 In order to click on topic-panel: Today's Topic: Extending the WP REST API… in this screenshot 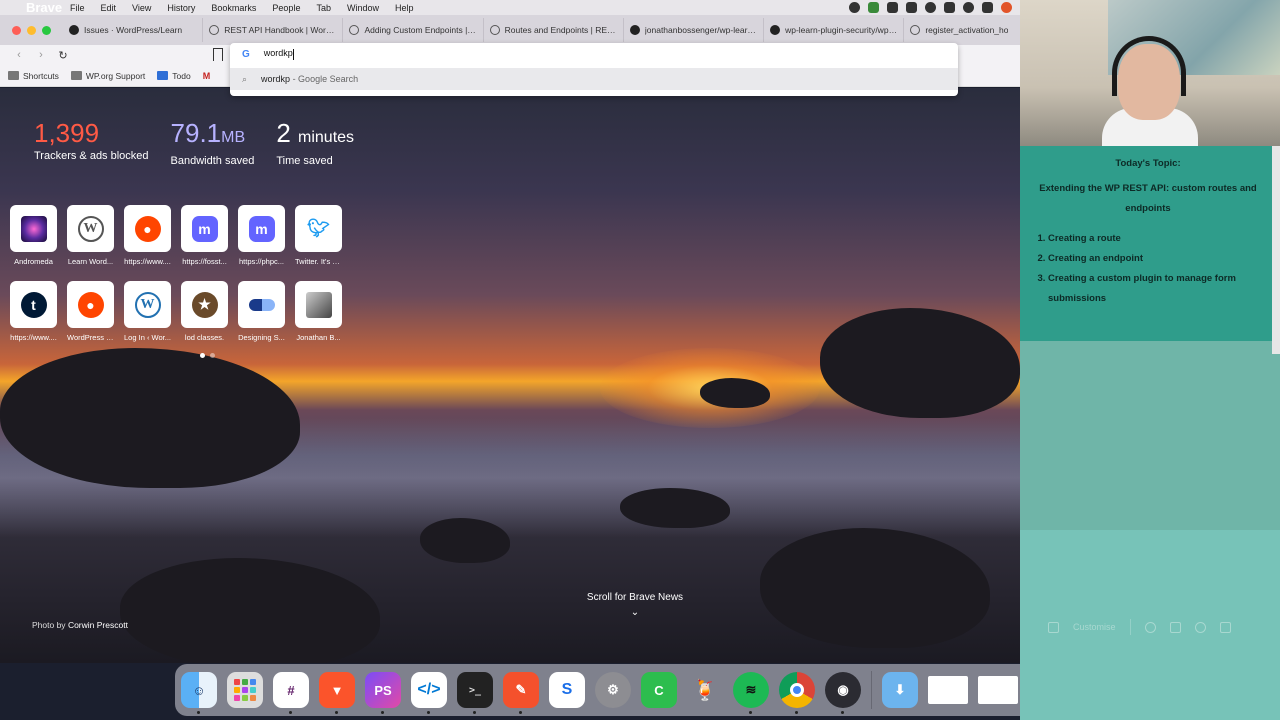, I will do `click(1146, 243)`.